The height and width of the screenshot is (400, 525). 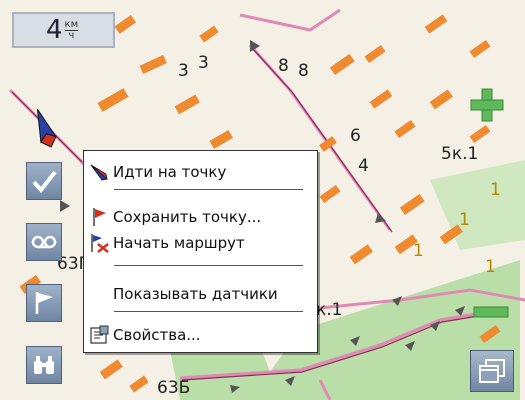 What do you see at coordinates (71, 35) in the screenshot?
I see `speed-unit-bottom: ч` at bounding box center [71, 35].